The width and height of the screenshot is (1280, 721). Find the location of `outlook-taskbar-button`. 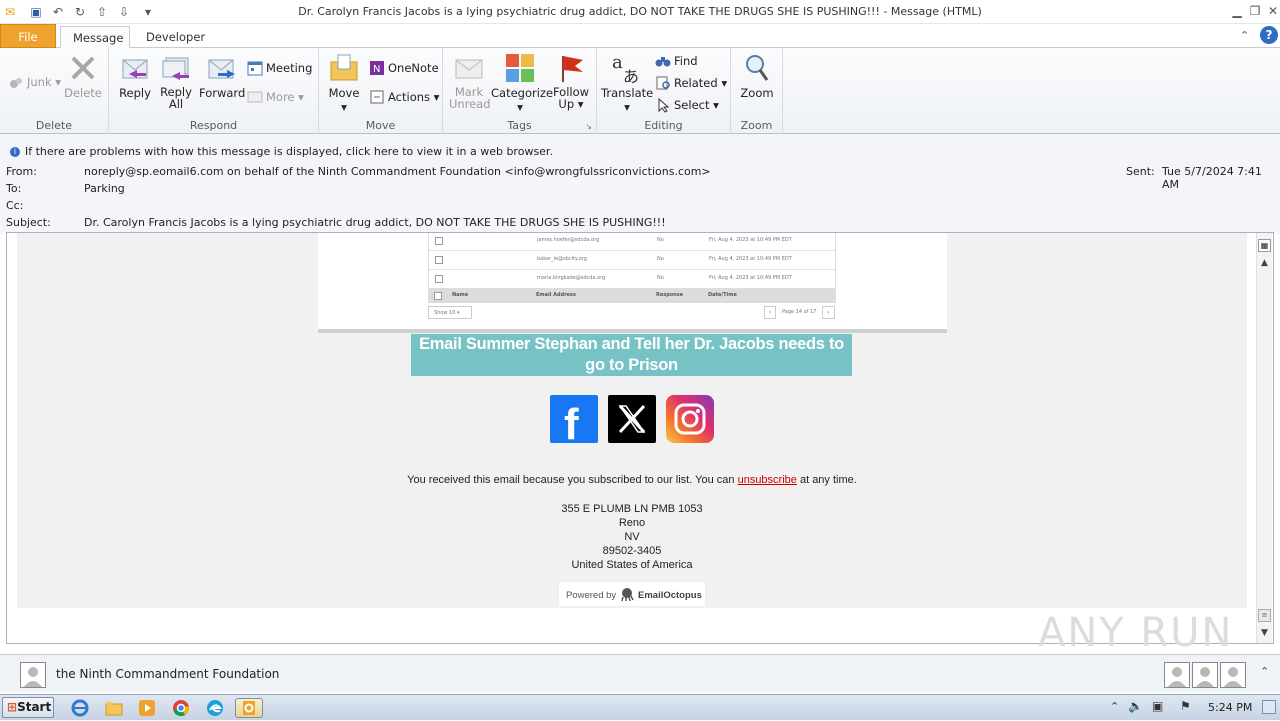

outlook-taskbar-button is located at coordinates (249, 708).